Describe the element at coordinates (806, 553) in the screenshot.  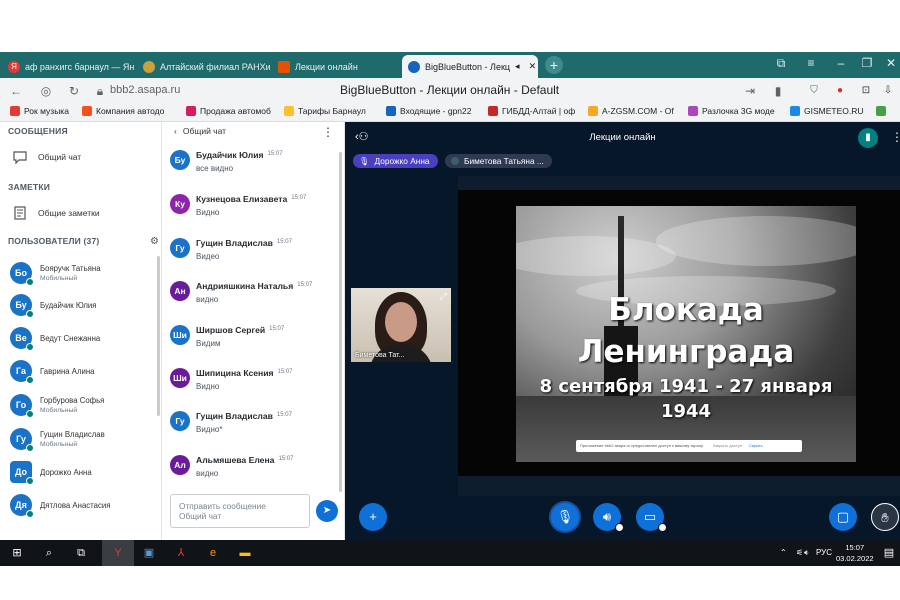
I see `volume-icon: 🔉︎` at that location.